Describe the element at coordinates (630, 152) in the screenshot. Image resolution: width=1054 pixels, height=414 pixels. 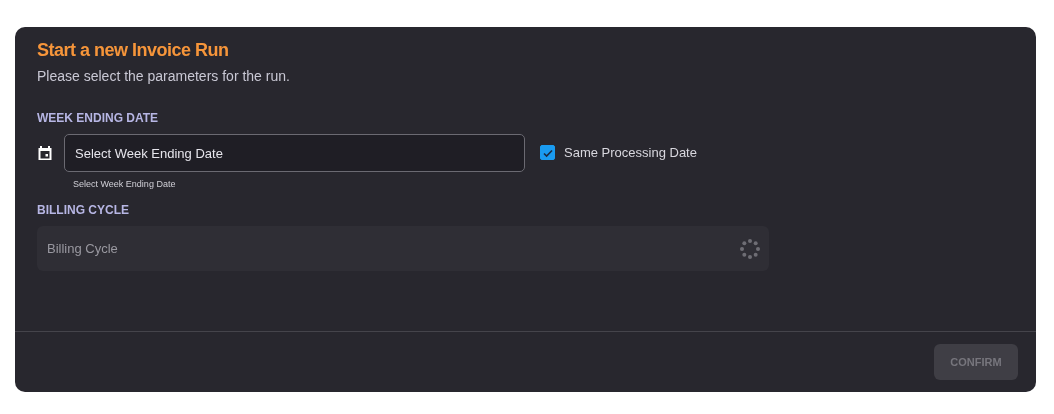
I see `checkbox-label: Same Processing Date` at that location.